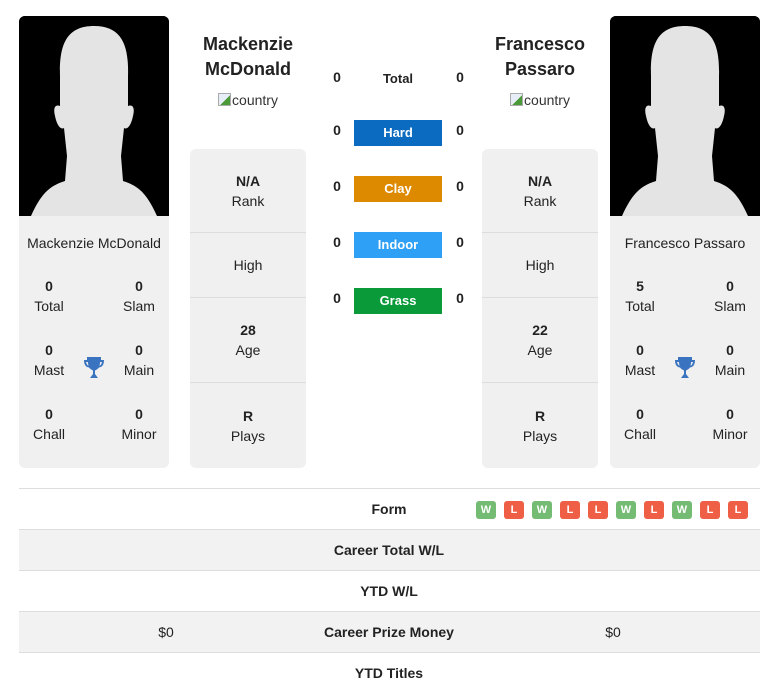  Describe the element at coordinates (49, 296) in the screenshot. I see `player1-total-titles: 0 Total` at that location.